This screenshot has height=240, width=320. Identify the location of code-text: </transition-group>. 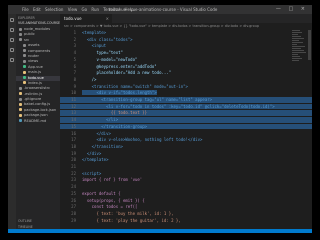
(115, 126).